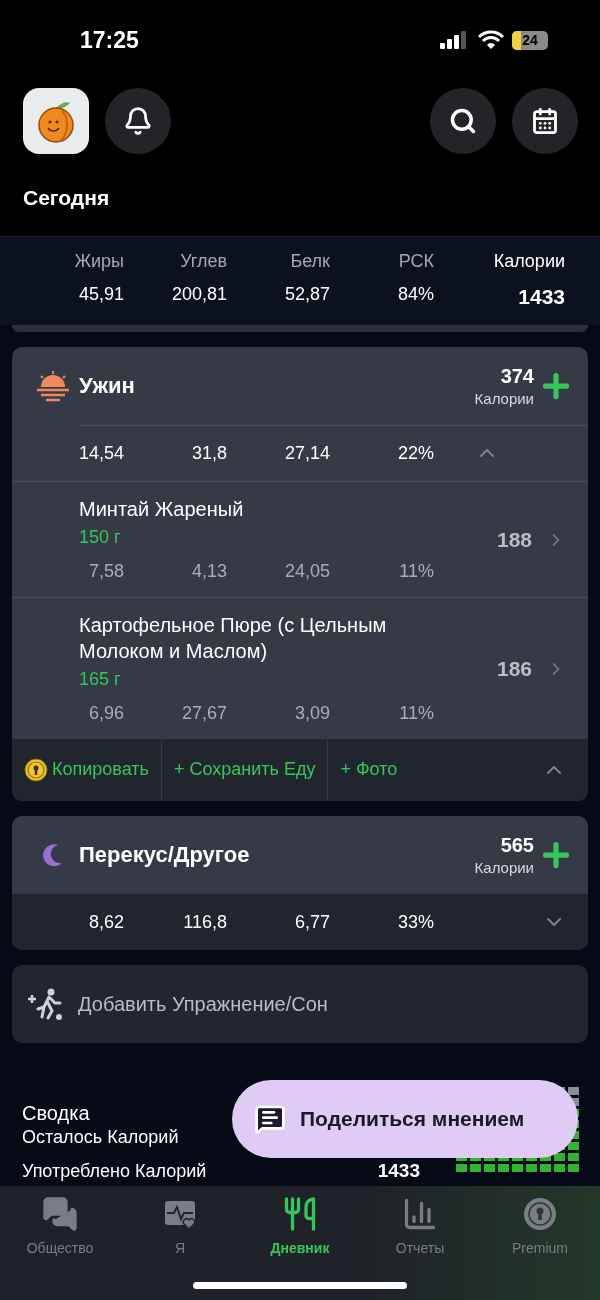 This screenshot has height=1300, width=600. What do you see at coordinates (114, 1171) in the screenshot?
I see `summary-label: Употреблено Калорий` at bounding box center [114, 1171].